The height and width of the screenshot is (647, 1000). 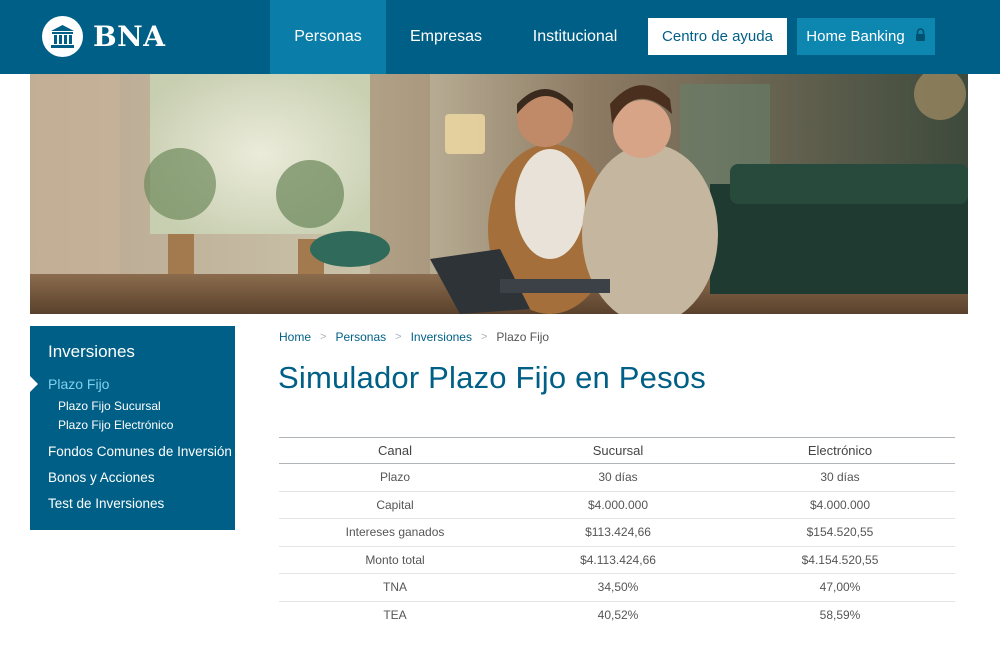 I want to click on table-row: Capital $4.000.000 $4.000.000, so click(x=617, y=505).